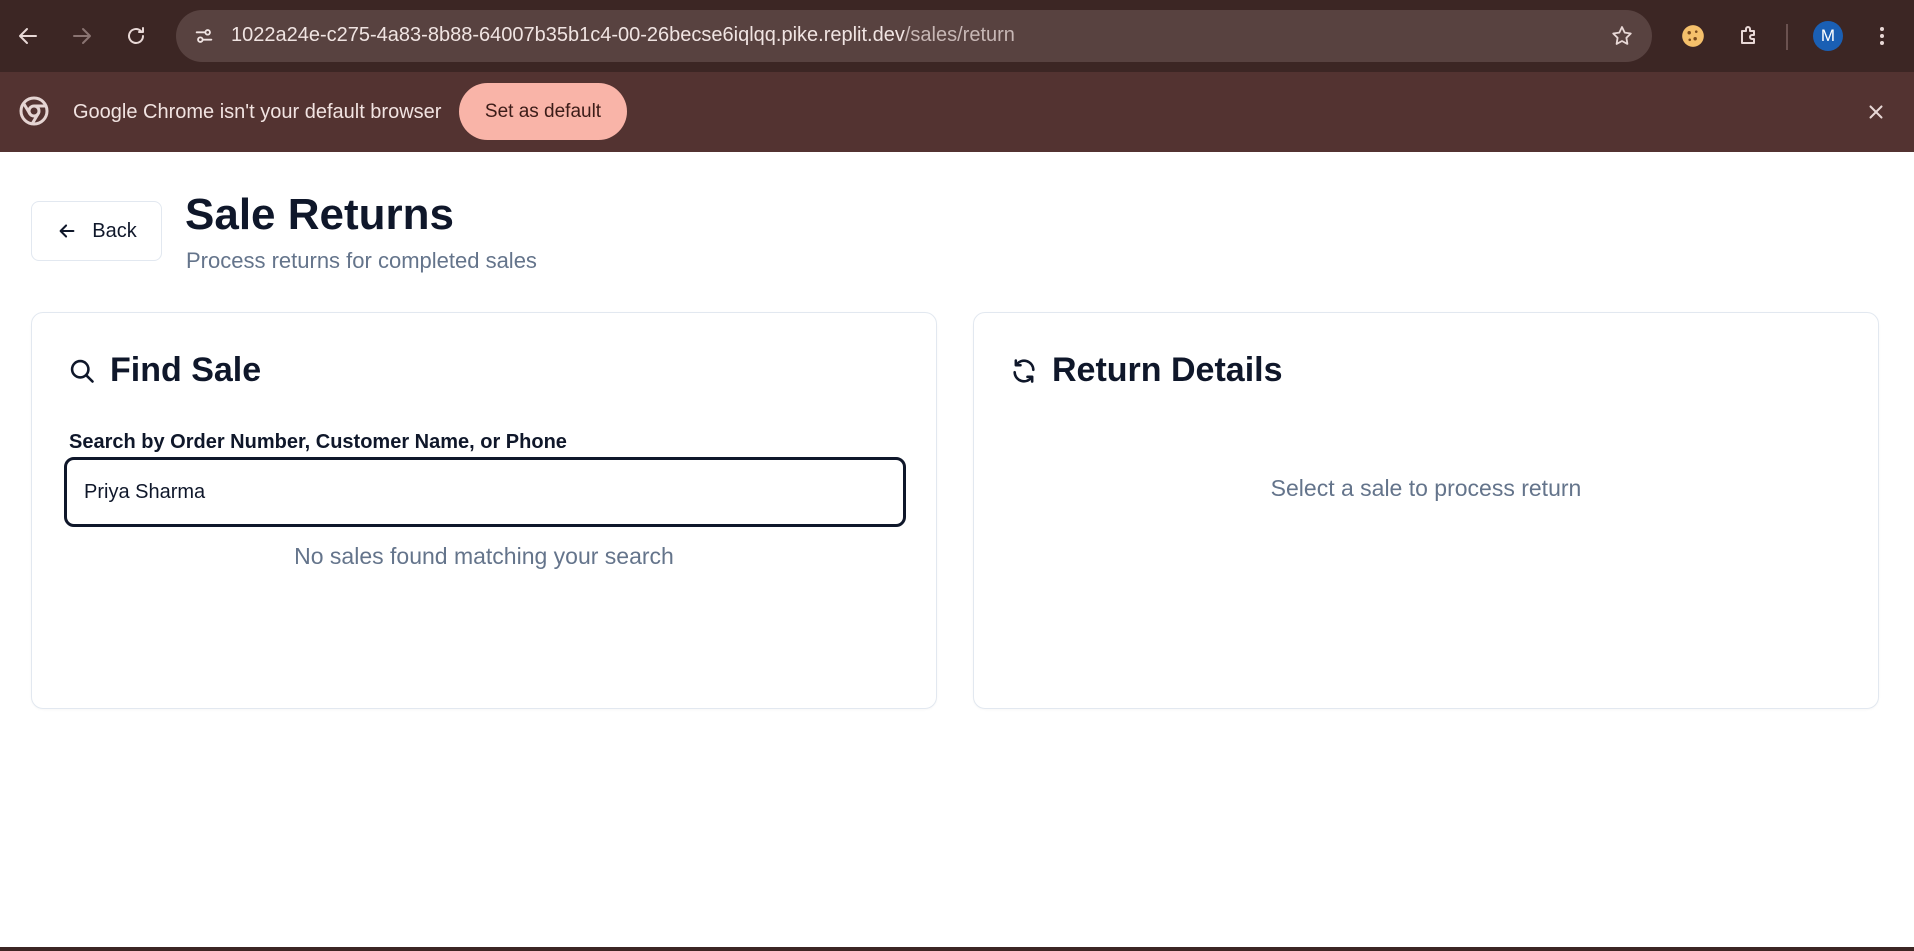 The image size is (1914, 951). What do you see at coordinates (34, 111) in the screenshot?
I see `chrome-logo-icon` at bounding box center [34, 111].